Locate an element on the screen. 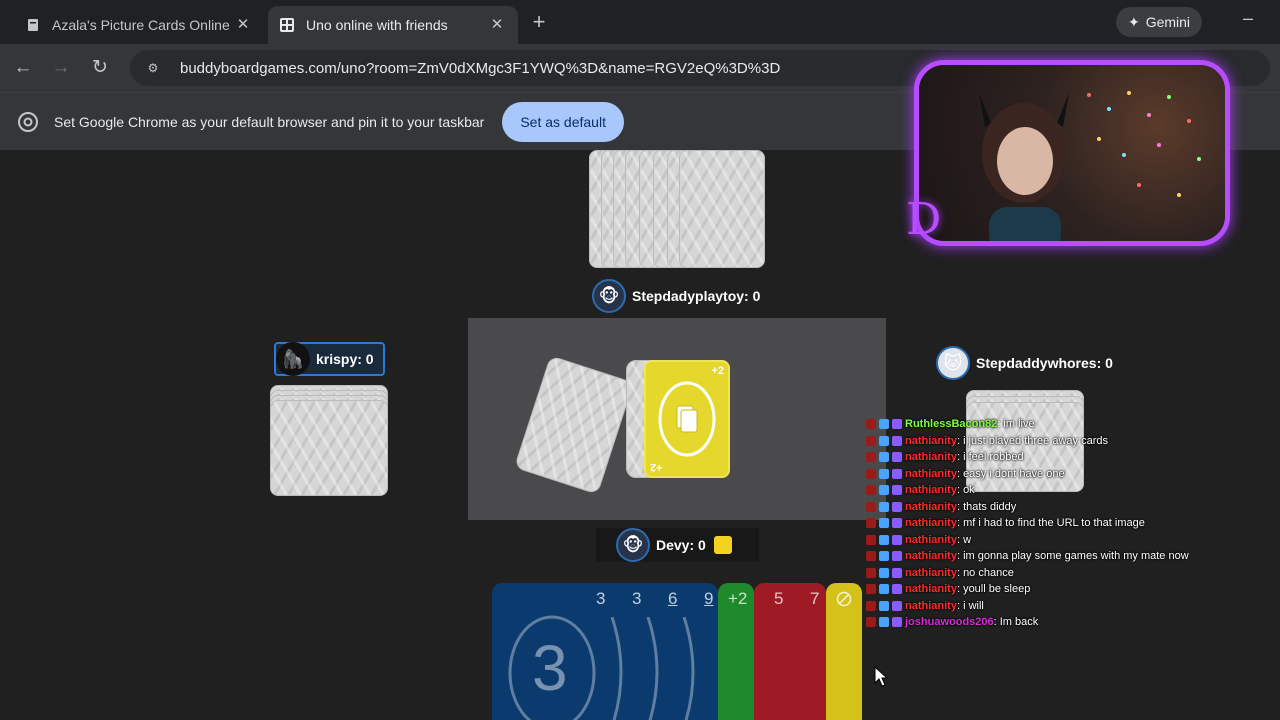 The height and width of the screenshot is (720, 1280). chat-message: nathianity: no chance is located at coordinates (1056, 573).